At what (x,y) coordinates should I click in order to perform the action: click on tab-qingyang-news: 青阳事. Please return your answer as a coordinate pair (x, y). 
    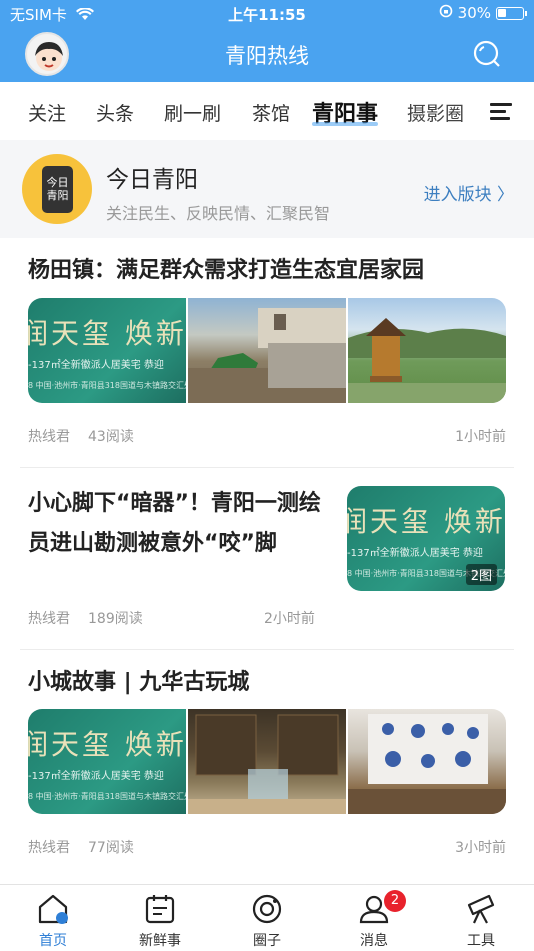
    Looking at the image, I should click on (345, 112).